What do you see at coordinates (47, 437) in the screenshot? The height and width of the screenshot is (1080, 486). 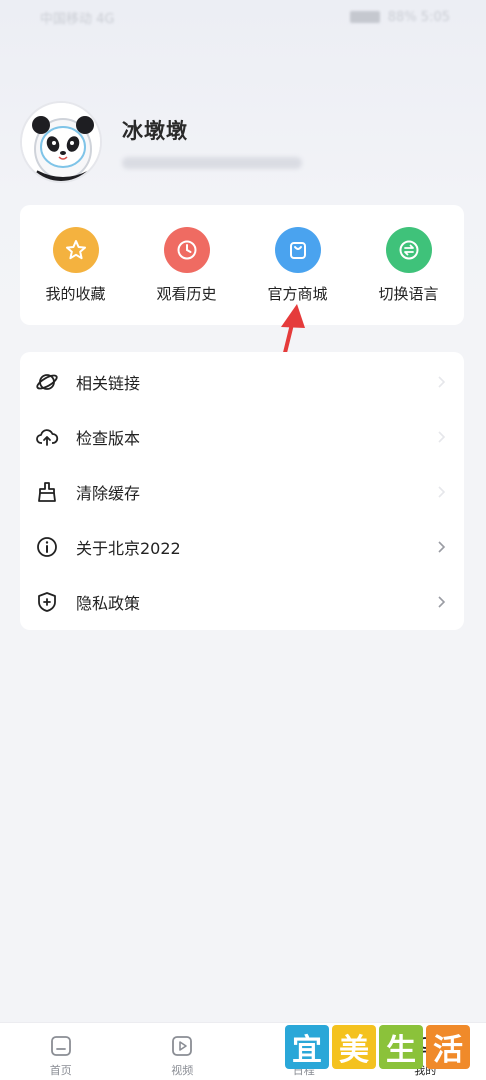 I see `cloud-upload-icon` at bounding box center [47, 437].